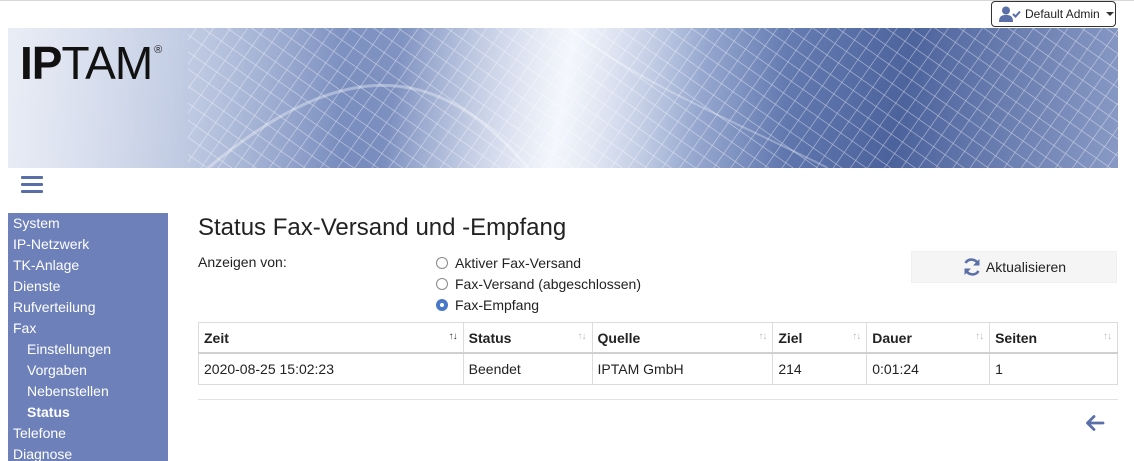 The image size is (1134, 461). I want to click on column-header-ziel: Ziel ↑↓, so click(820, 338).